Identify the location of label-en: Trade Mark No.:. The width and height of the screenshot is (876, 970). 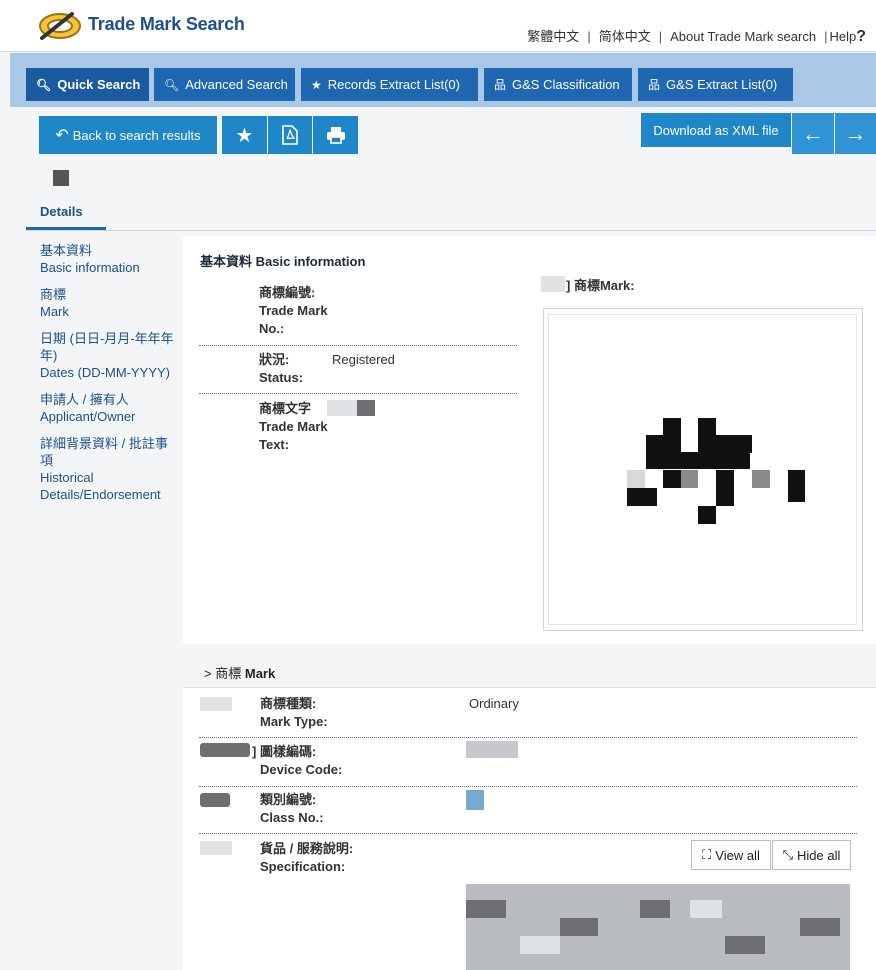
(293, 319).